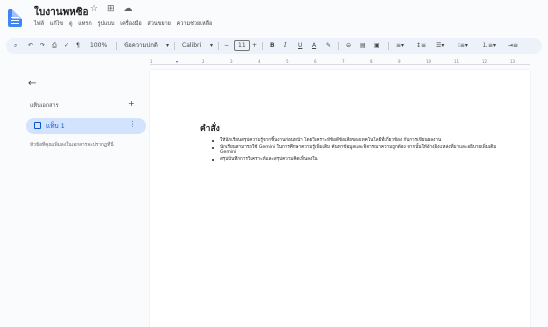 Image resolution: width=548 pixels, height=327 pixels. What do you see at coordinates (513, 46) in the screenshot?
I see `indent-icon: ⇥≡` at bounding box center [513, 46].